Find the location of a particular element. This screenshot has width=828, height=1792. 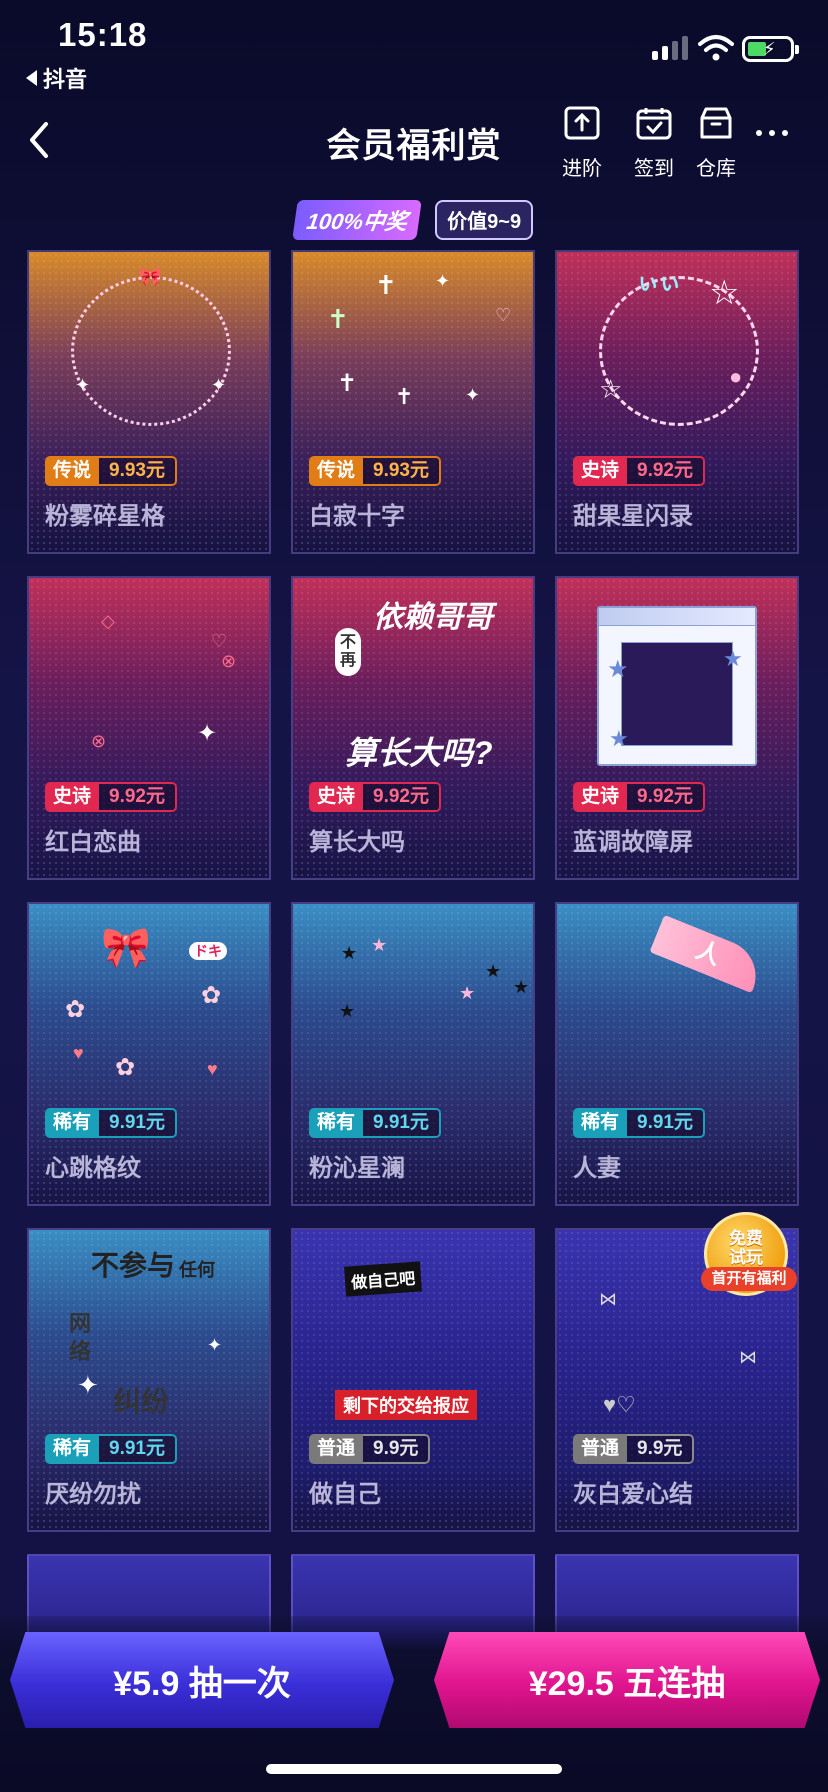

warehouse-label: 仓库 is located at coordinates (716, 169).